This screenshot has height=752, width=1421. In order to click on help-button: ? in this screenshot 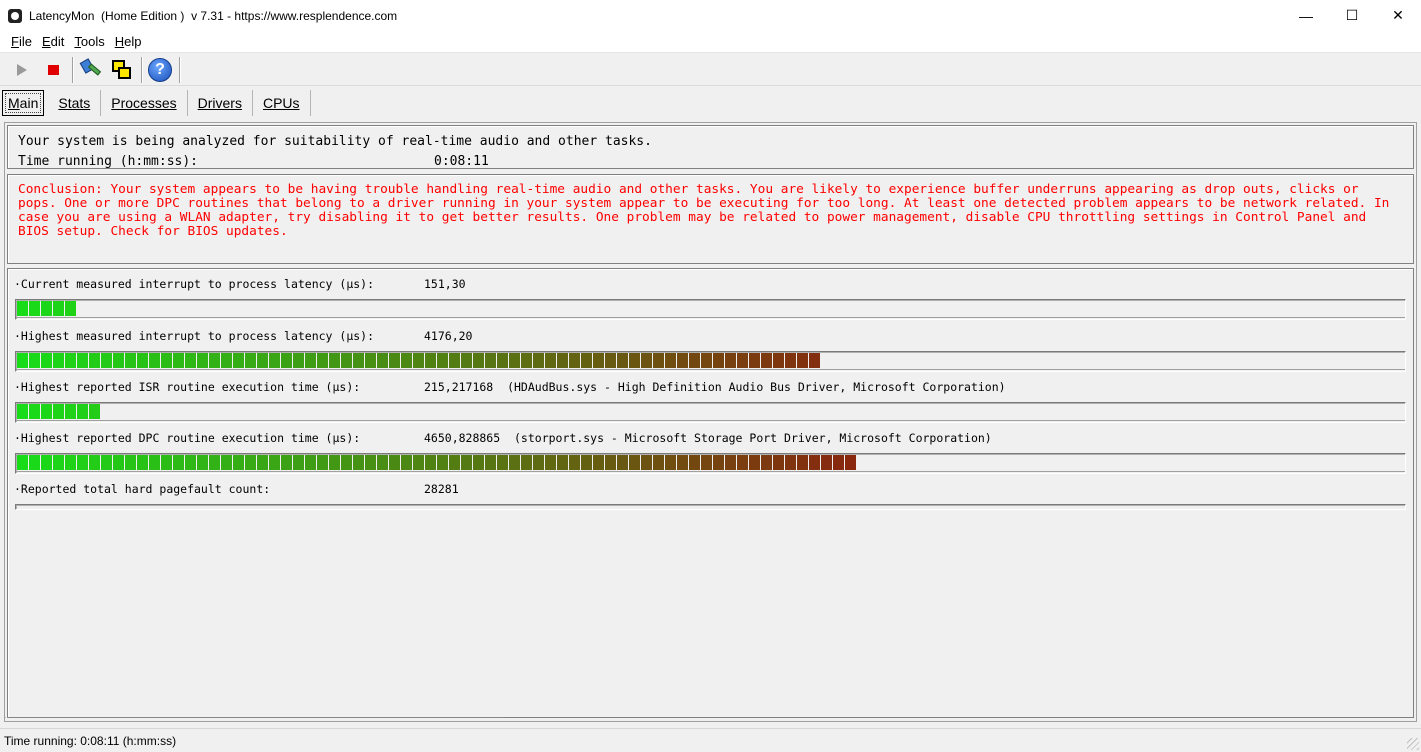, I will do `click(160, 70)`.